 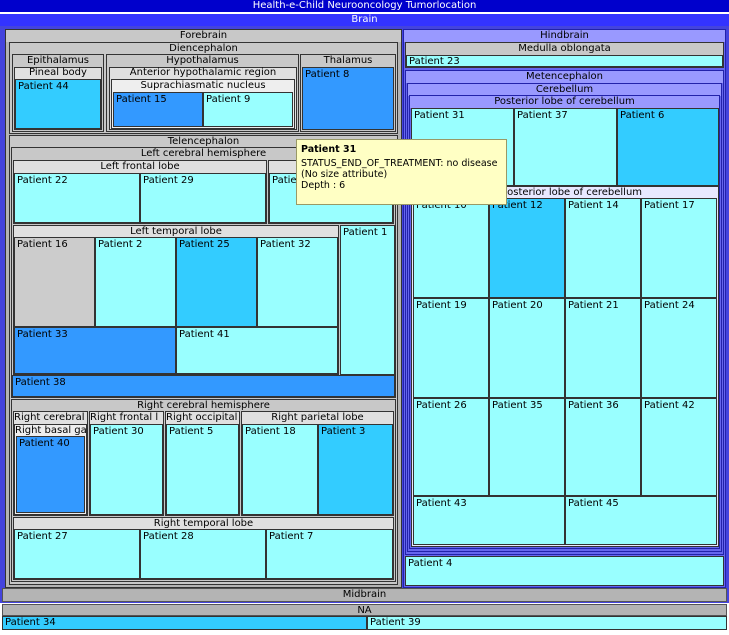 I want to click on pineal-body-label: Pineal body, so click(x=58, y=72).